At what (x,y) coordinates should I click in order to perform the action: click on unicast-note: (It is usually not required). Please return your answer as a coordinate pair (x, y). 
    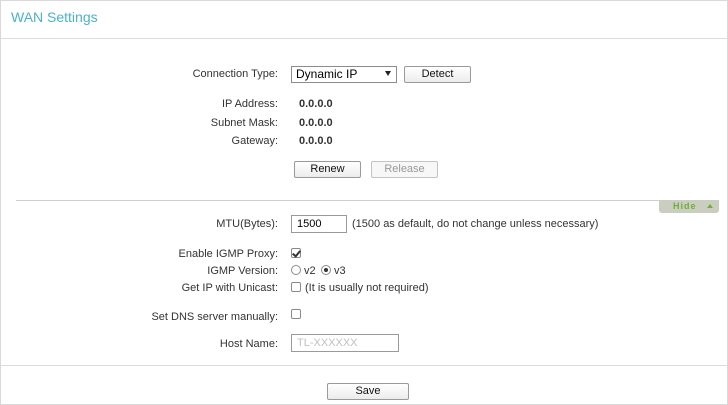
    Looking at the image, I should click on (367, 288).